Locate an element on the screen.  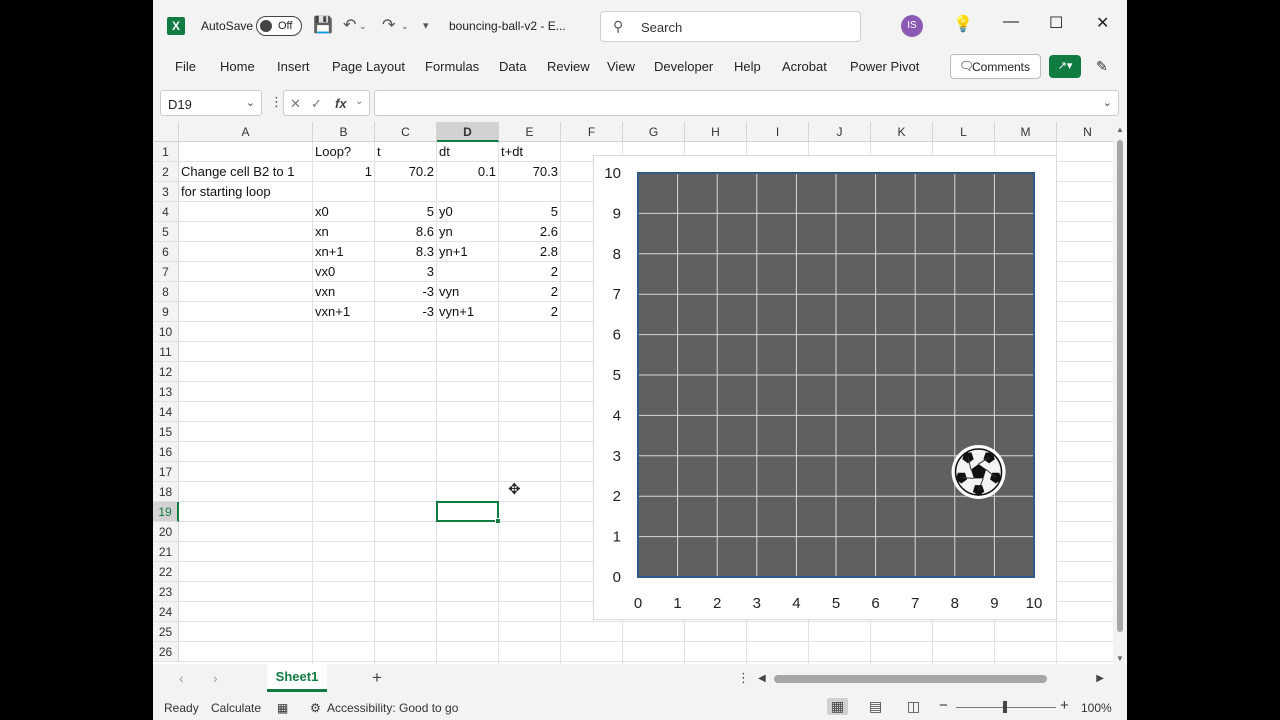
column-header-c: C is located at coordinates (406, 132).